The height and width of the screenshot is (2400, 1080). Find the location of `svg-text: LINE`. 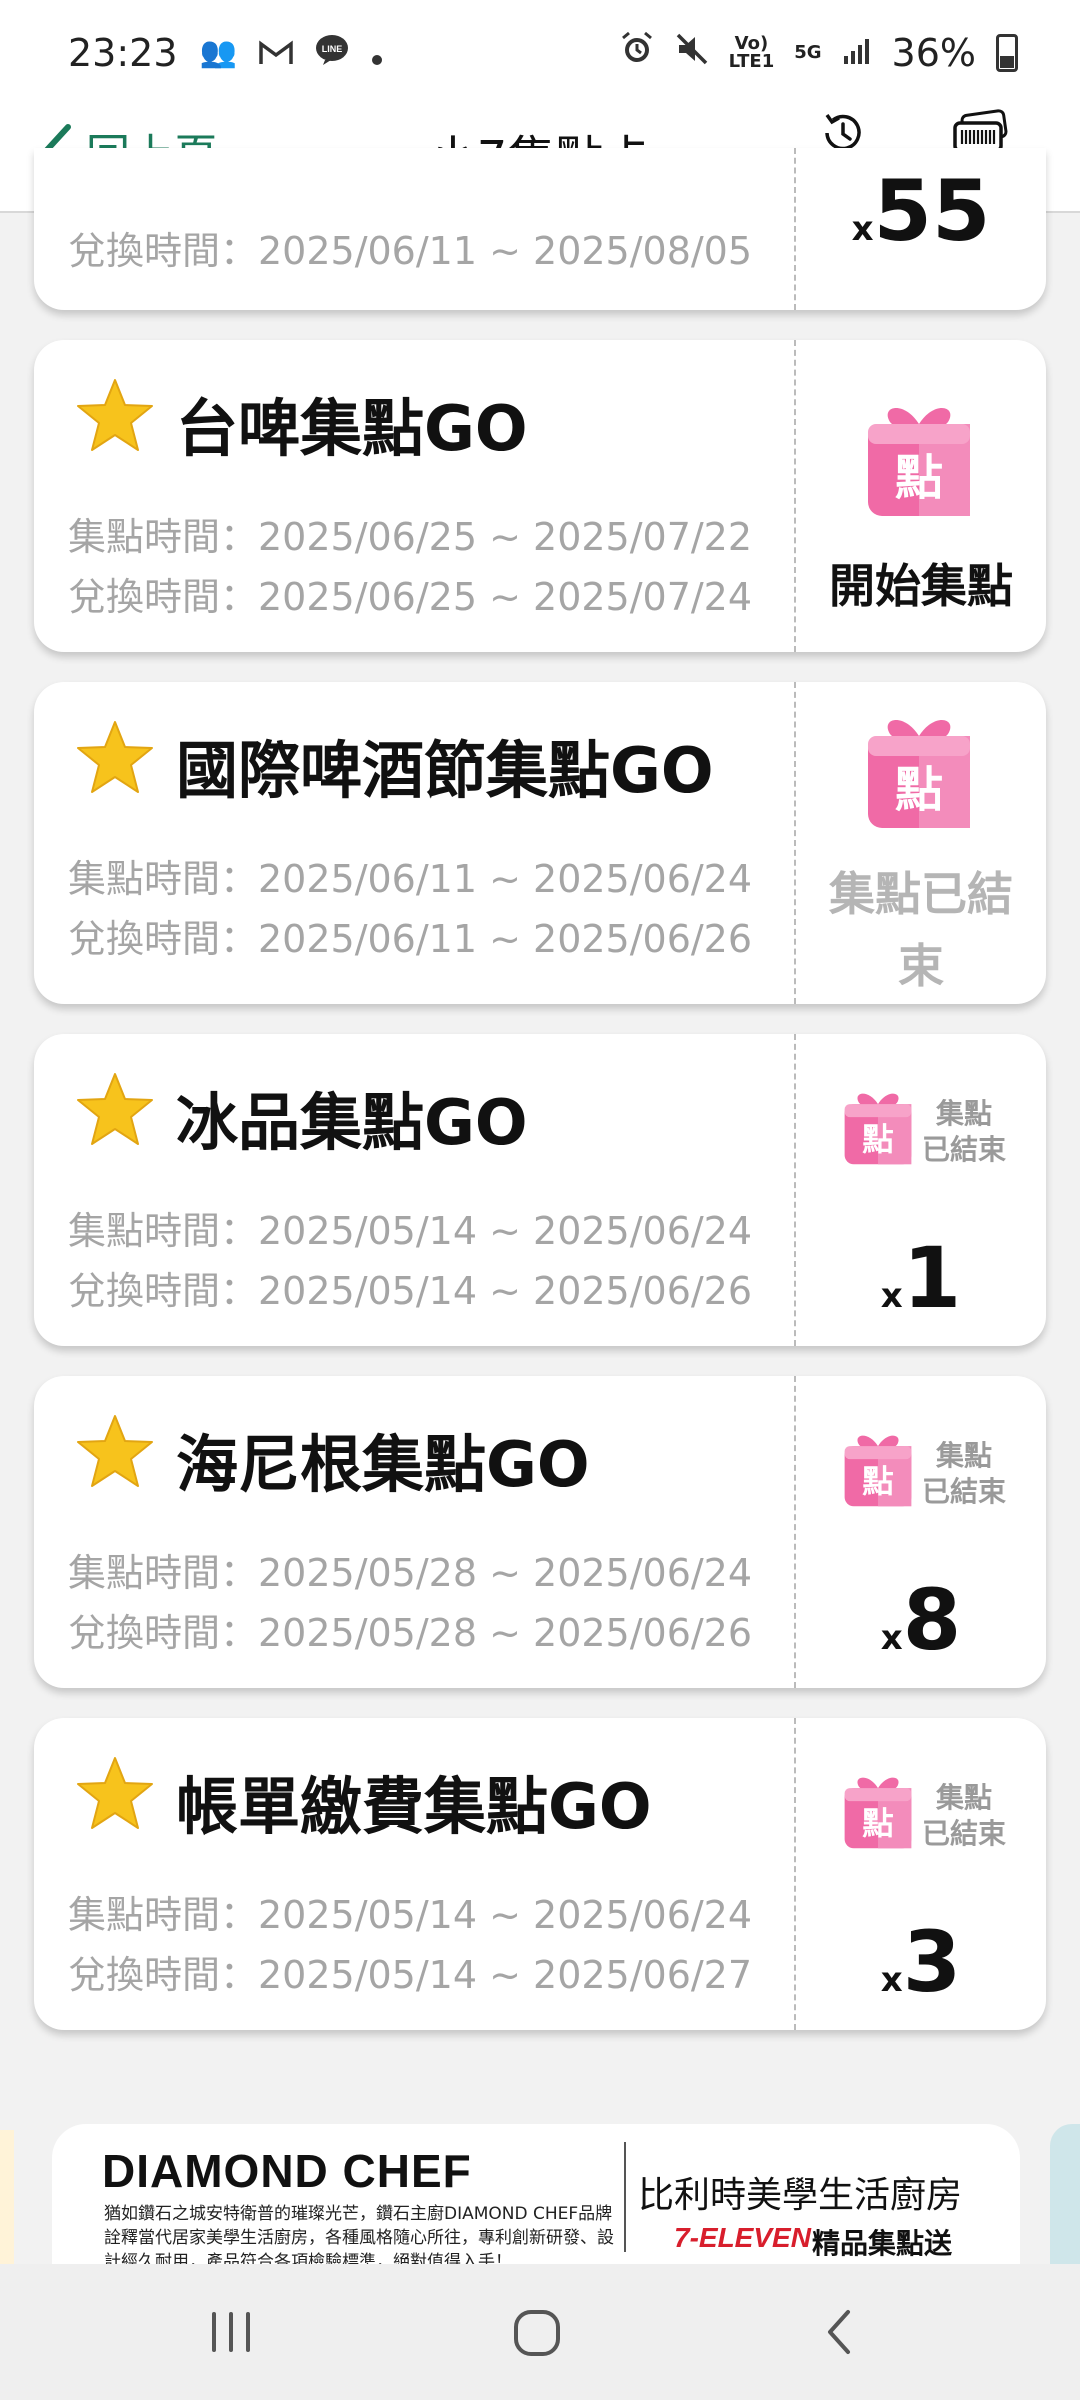

svg-text: LINE is located at coordinates (332, 49).